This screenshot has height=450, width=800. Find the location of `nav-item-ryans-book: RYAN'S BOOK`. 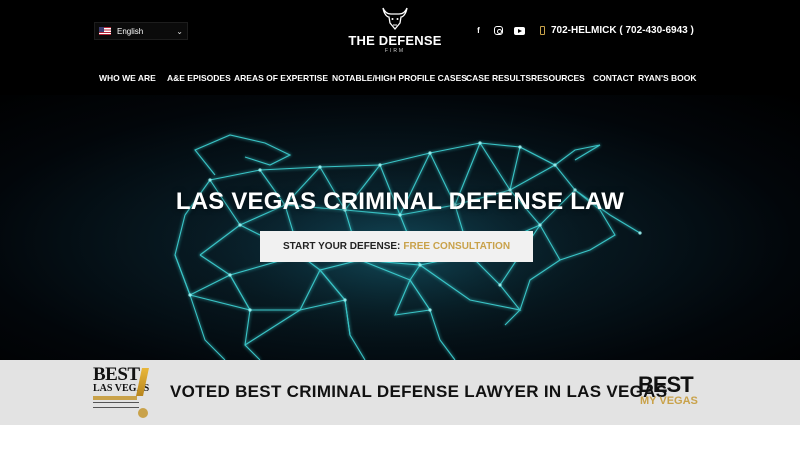

nav-item-ryans-book: RYAN'S BOOK is located at coordinates (667, 78).